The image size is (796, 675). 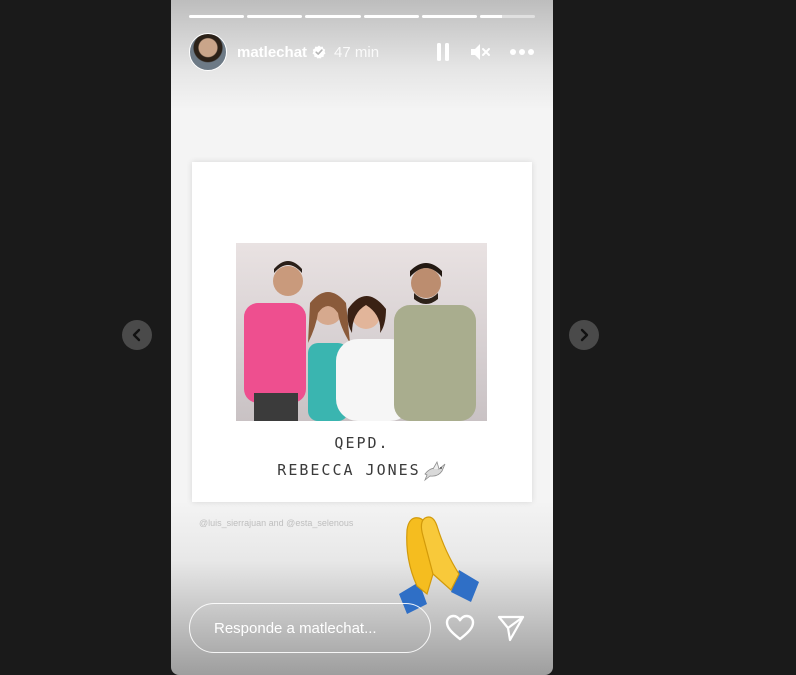 What do you see at coordinates (480, 52) in the screenshot?
I see `mute-icon` at bounding box center [480, 52].